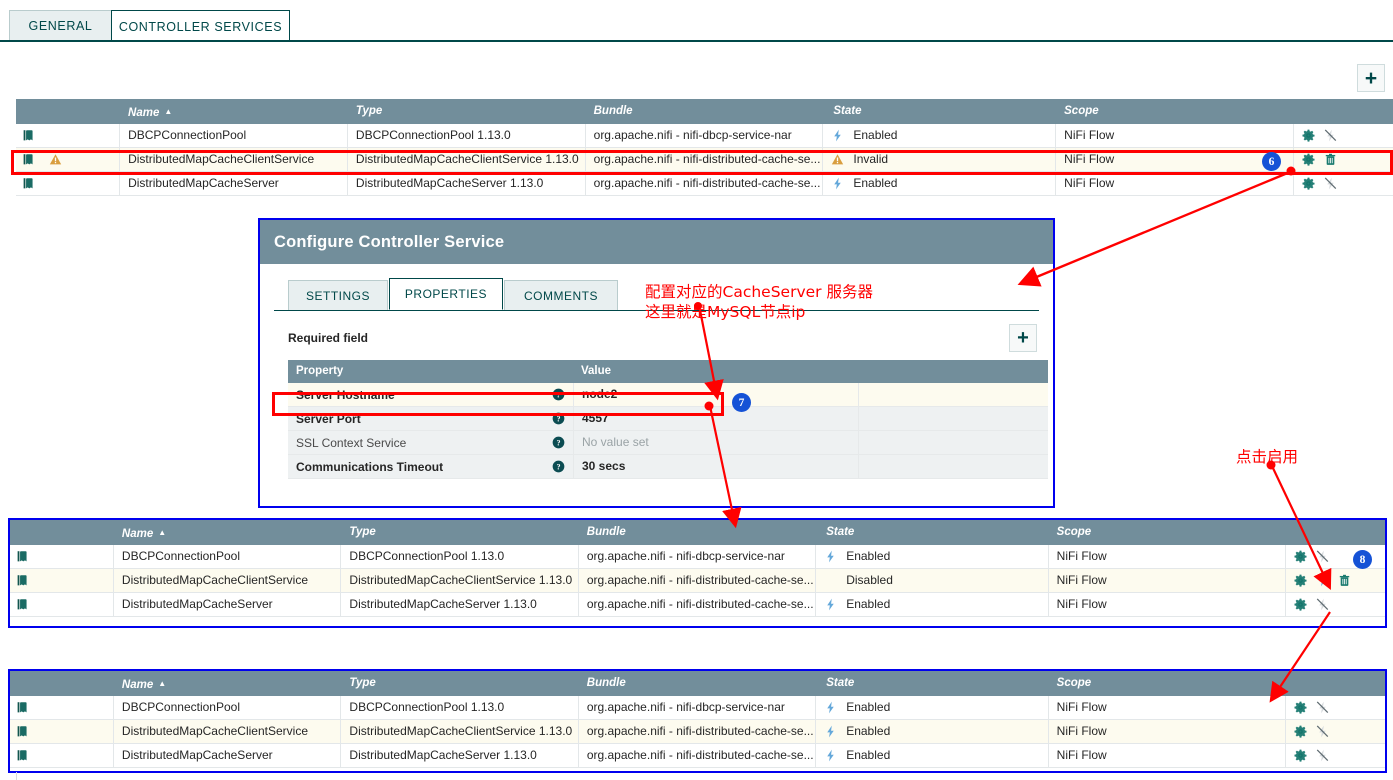 The height and width of the screenshot is (780, 1393). I want to click on property-row: Communications Timeout? 30 secs, so click(668, 466).